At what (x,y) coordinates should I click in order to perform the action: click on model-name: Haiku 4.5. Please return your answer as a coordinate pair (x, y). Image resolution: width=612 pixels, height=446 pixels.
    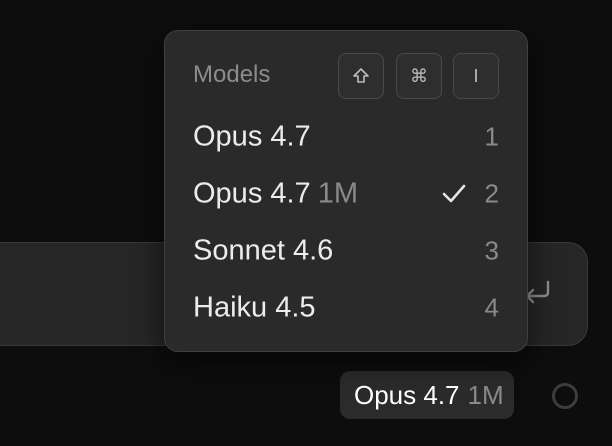
    Looking at the image, I should click on (254, 307).